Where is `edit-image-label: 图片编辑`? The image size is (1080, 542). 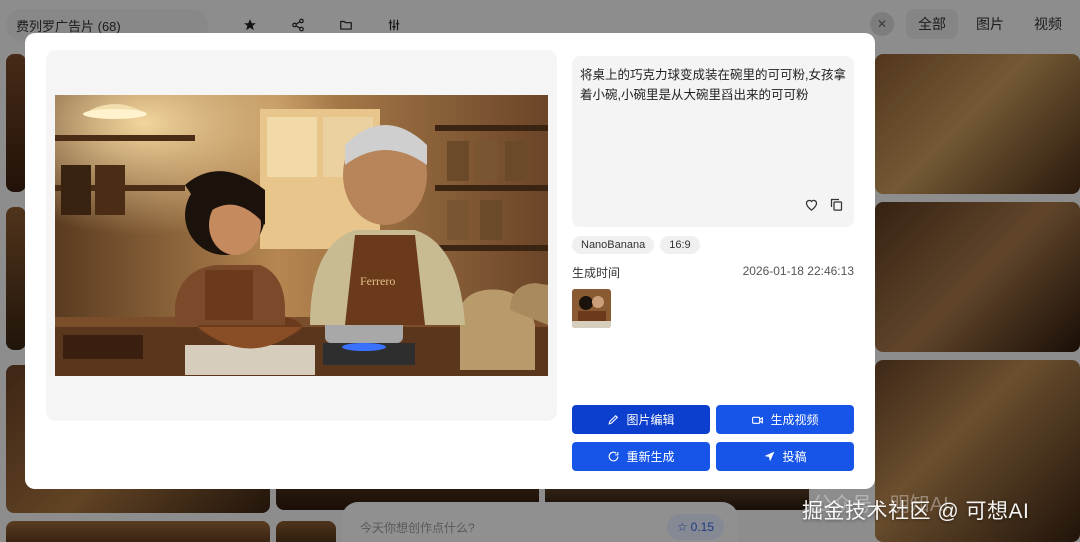
edit-image-label: 图片编辑 is located at coordinates (650, 420).